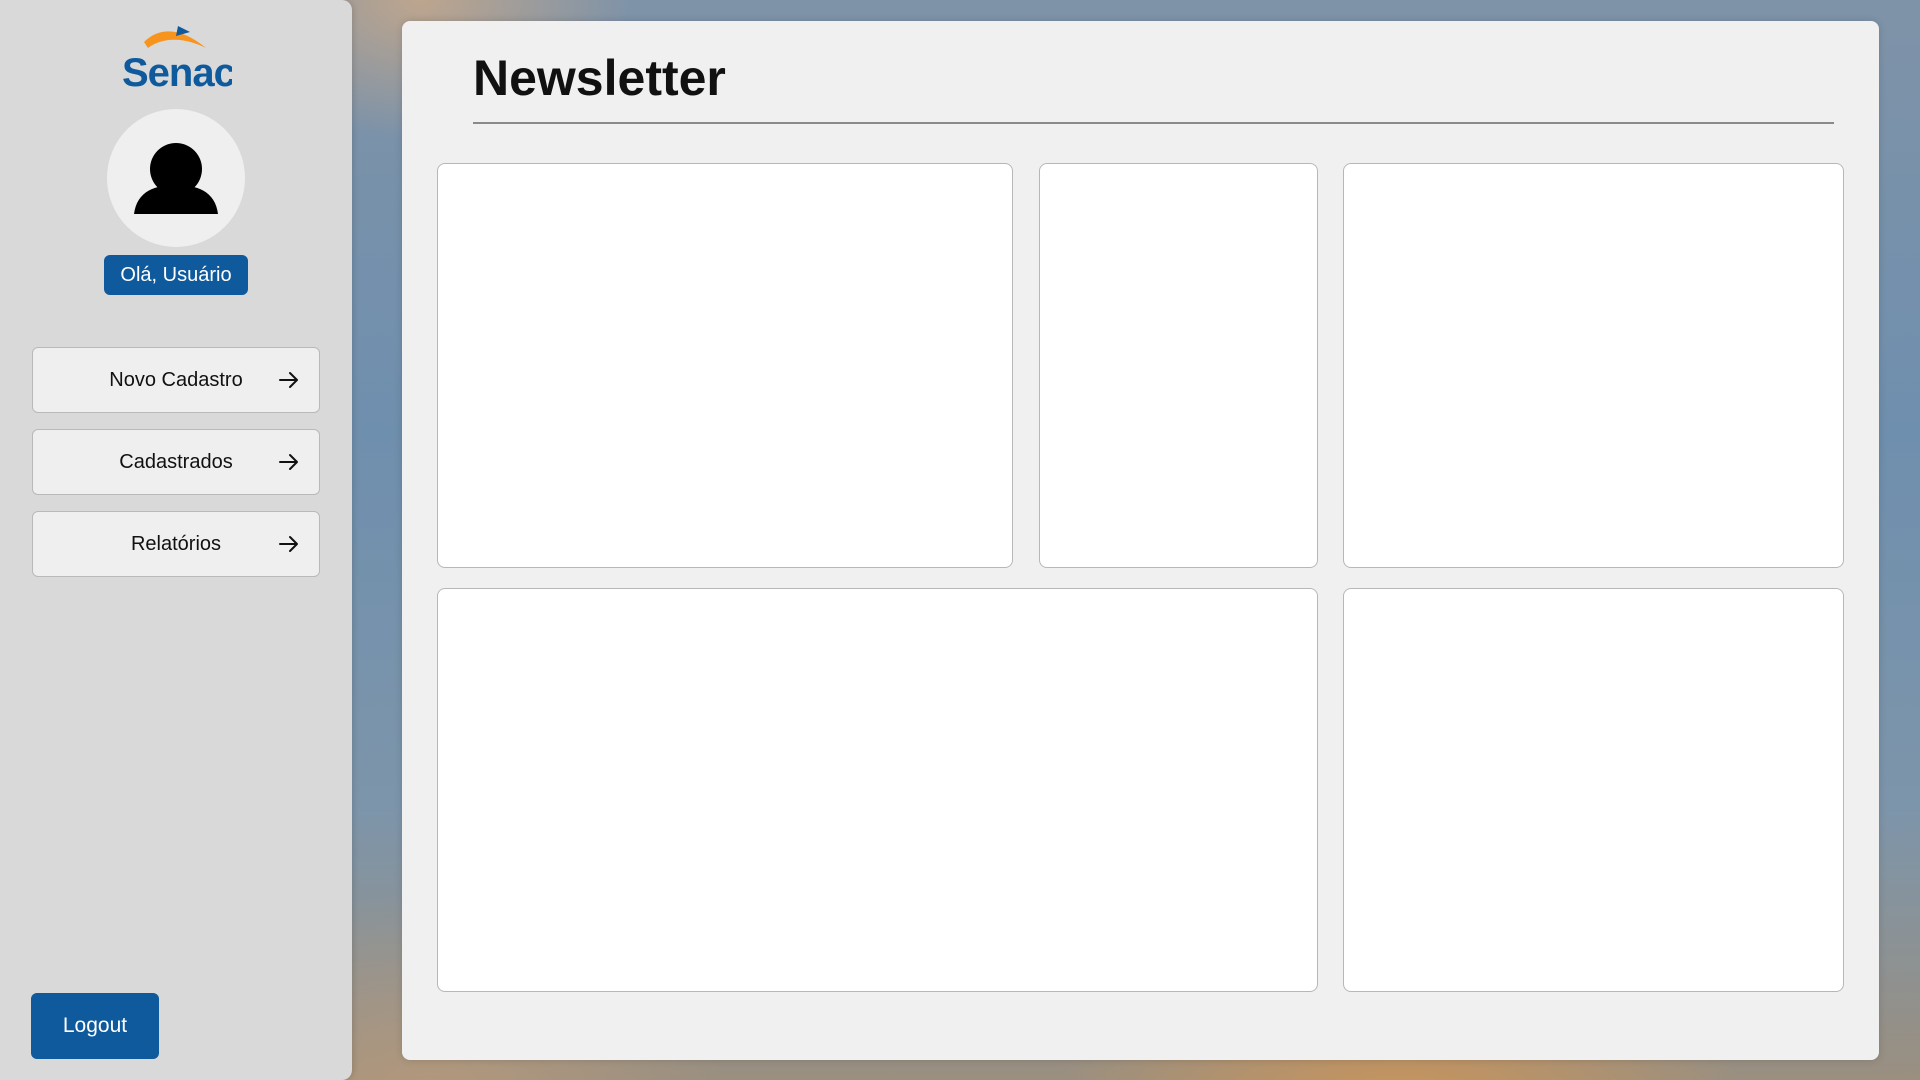 Image resolution: width=1920 pixels, height=1080 pixels. Describe the element at coordinates (95, 1026) in the screenshot. I see `logout-button: Logout` at that location.